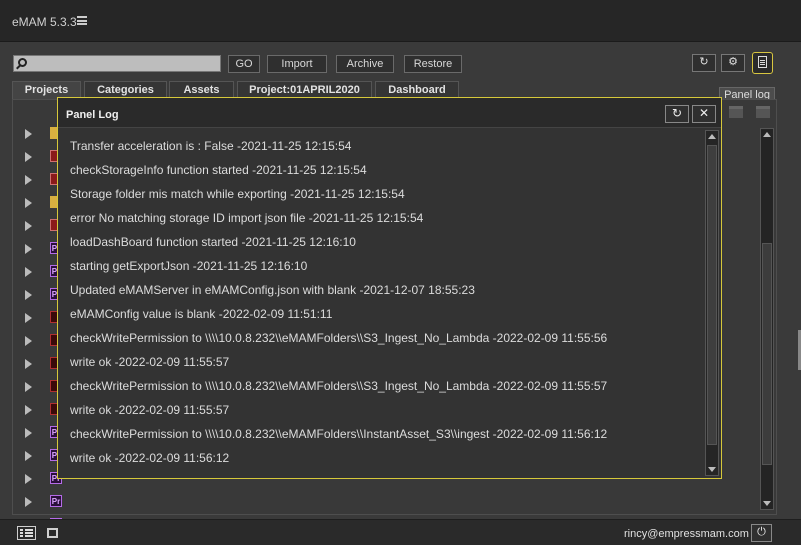  What do you see at coordinates (433, 64) in the screenshot?
I see `restore-button: Restore` at bounding box center [433, 64].